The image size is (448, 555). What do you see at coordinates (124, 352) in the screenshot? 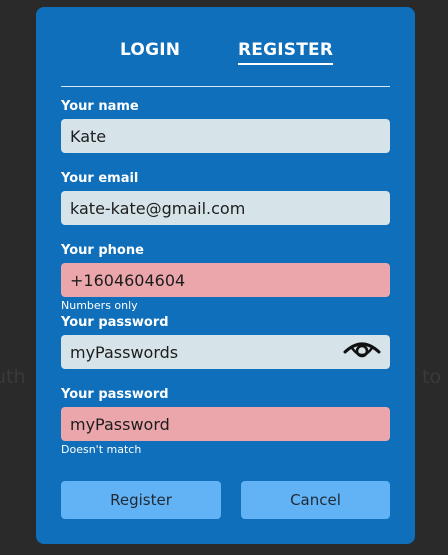
I see `password-value: myPasswords` at bounding box center [124, 352].